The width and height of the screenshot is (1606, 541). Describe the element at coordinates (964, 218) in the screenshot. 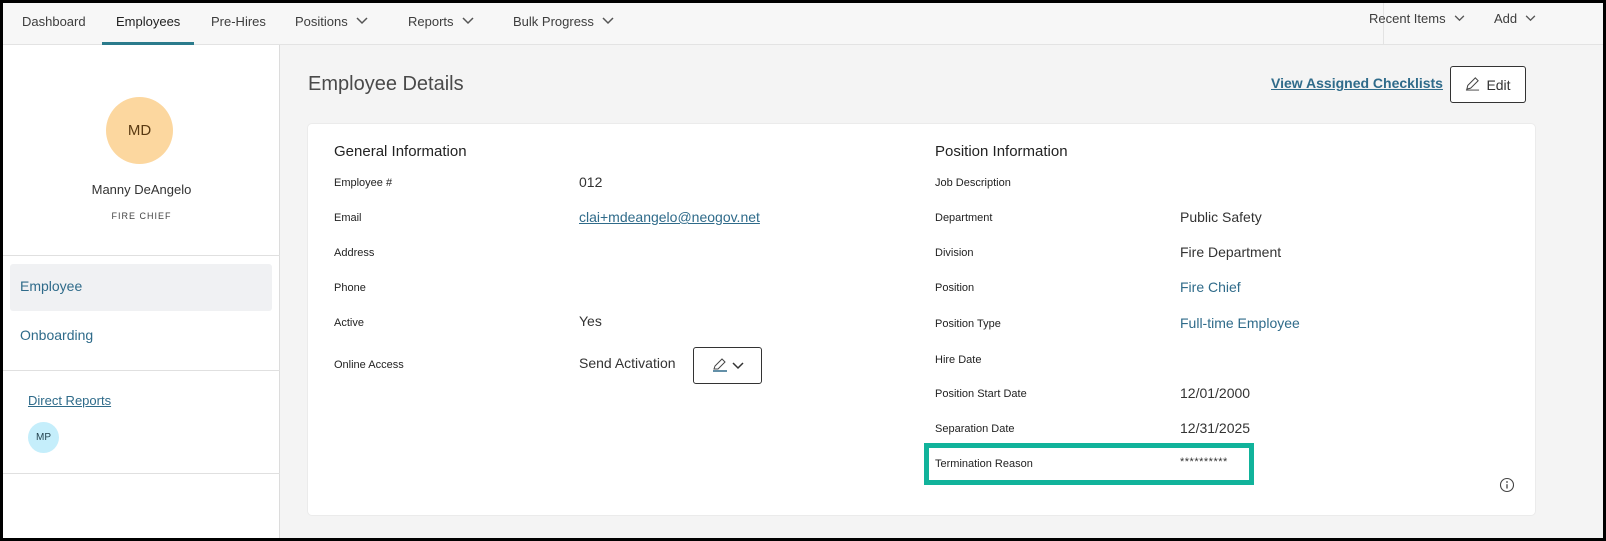

I see `field-label-department: Department` at that location.